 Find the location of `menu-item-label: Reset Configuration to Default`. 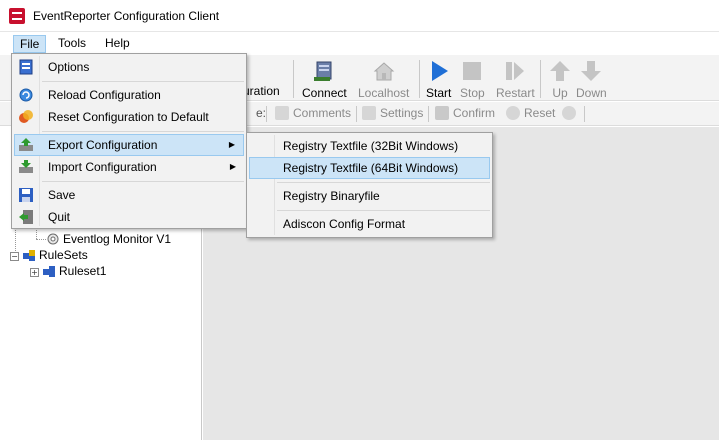

menu-item-label: Reset Configuration to Default is located at coordinates (128, 117).